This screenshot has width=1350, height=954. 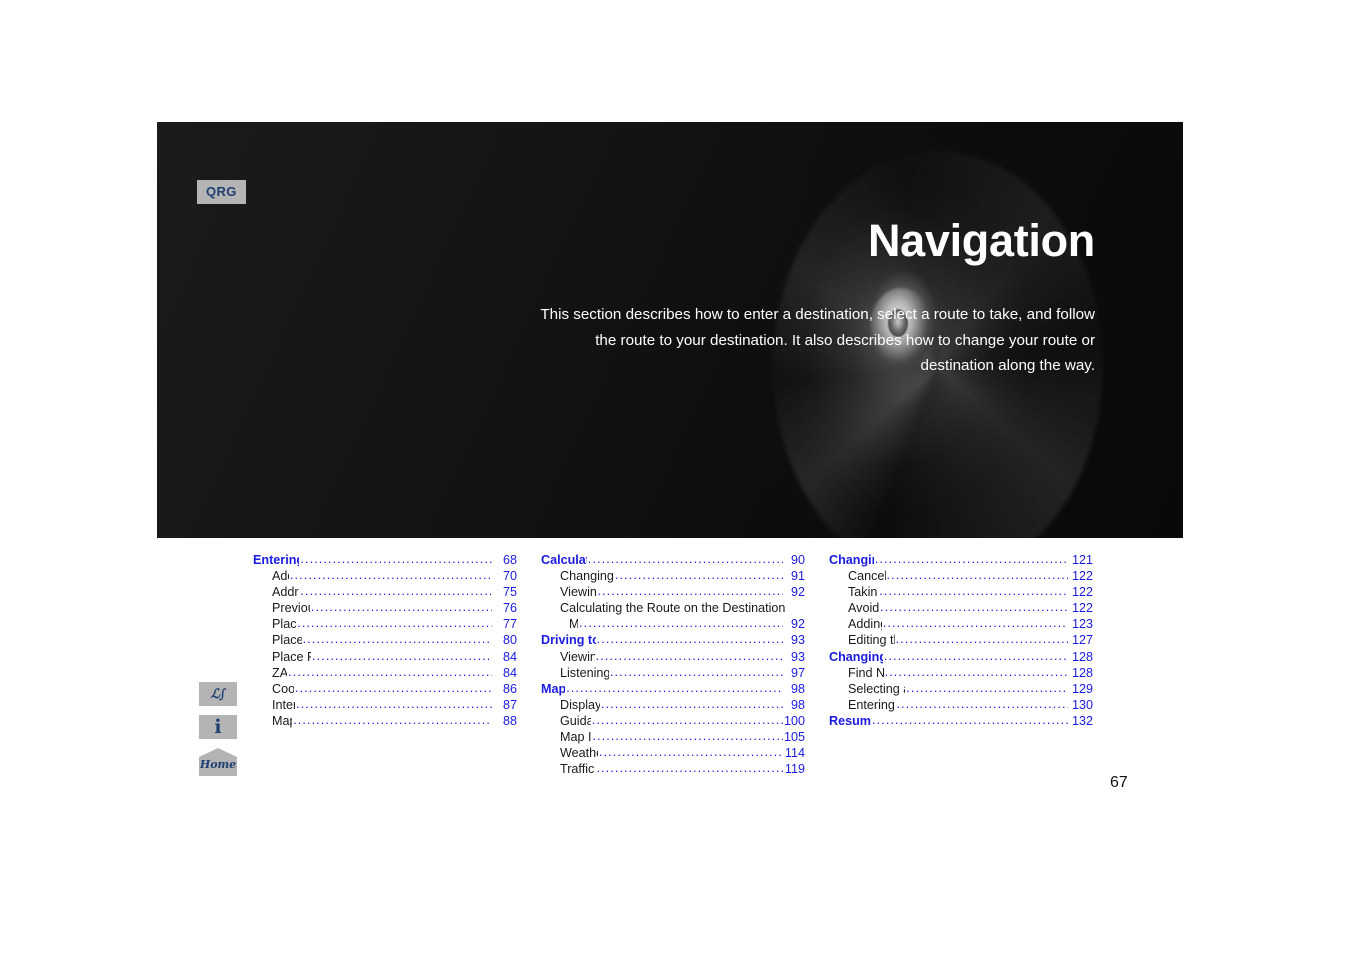 I want to click on toc-entry-label: Changing the Route Preference, so click(x=587, y=576).